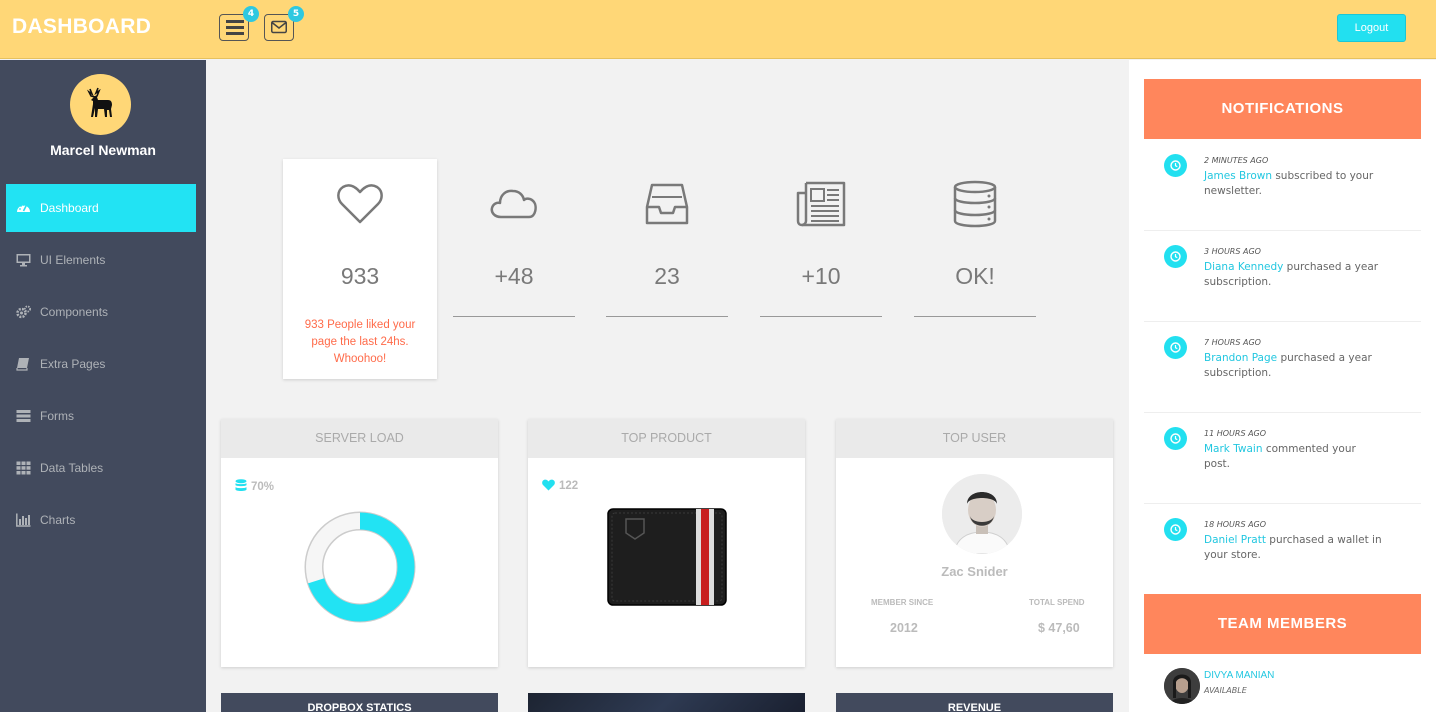 The height and width of the screenshot is (712, 1436). Describe the element at coordinates (101, 208) in the screenshot. I see `sidebar-item-dashboard: Dashboard` at that location.